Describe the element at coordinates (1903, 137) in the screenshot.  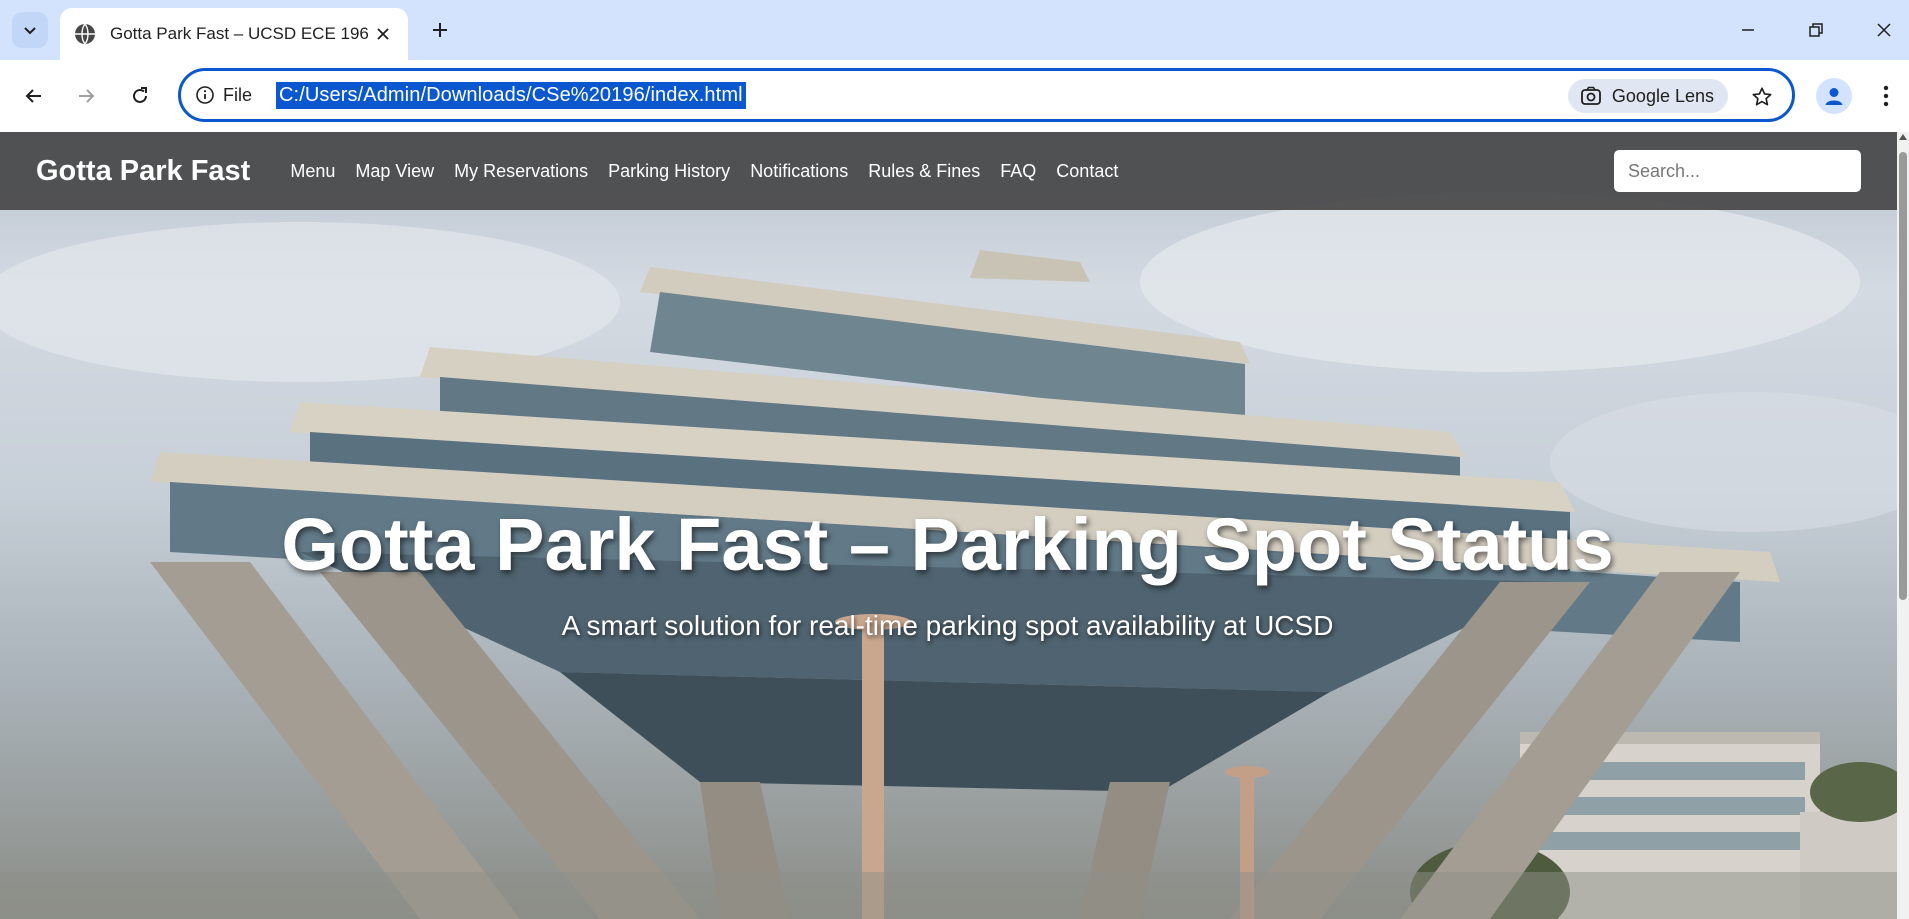
I see `scroll-up-arrow-icon` at that location.